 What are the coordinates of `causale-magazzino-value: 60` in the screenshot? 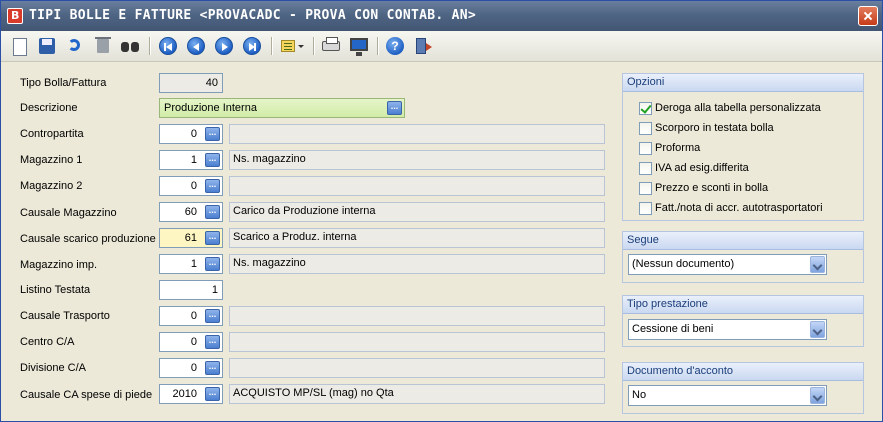 It's located at (190, 212).